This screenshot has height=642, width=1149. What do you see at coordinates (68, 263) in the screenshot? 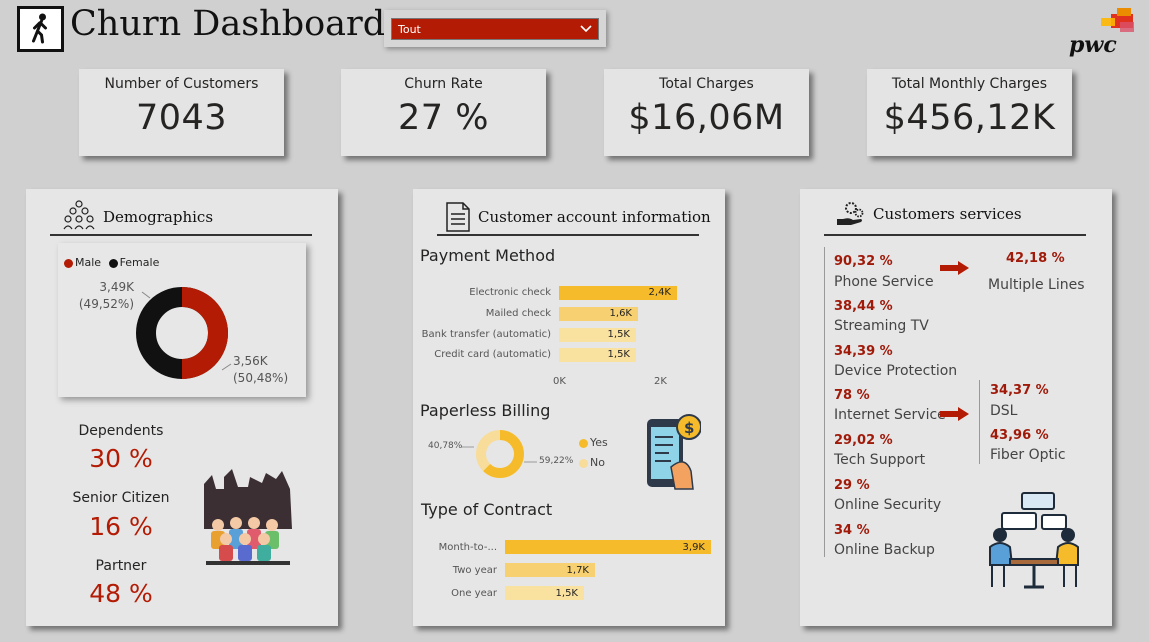
I see `legend-male-swatch` at bounding box center [68, 263].